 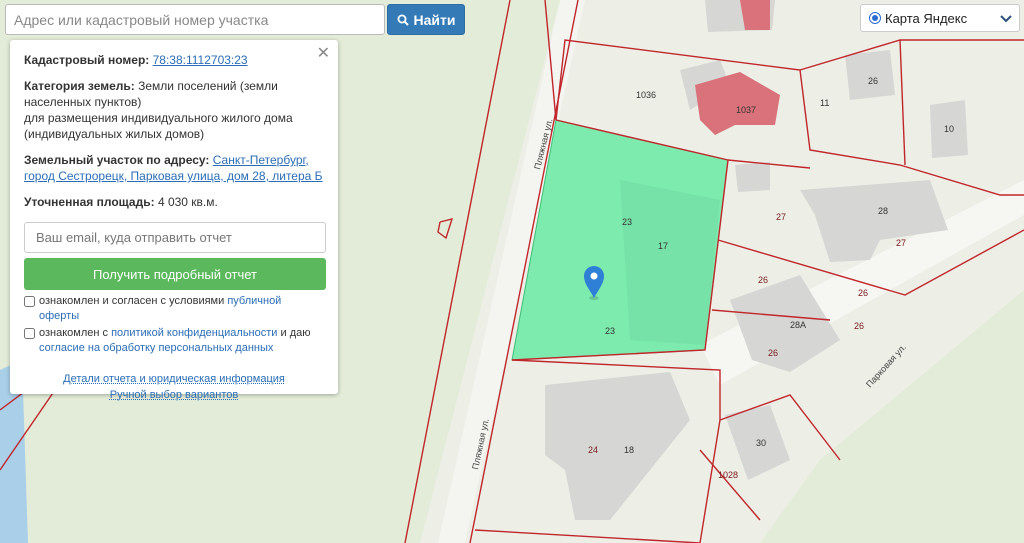 What do you see at coordinates (294, 333) in the screenshot?
I see `privacy-consent-text-b: и даю` at bounding box center [294, 333].